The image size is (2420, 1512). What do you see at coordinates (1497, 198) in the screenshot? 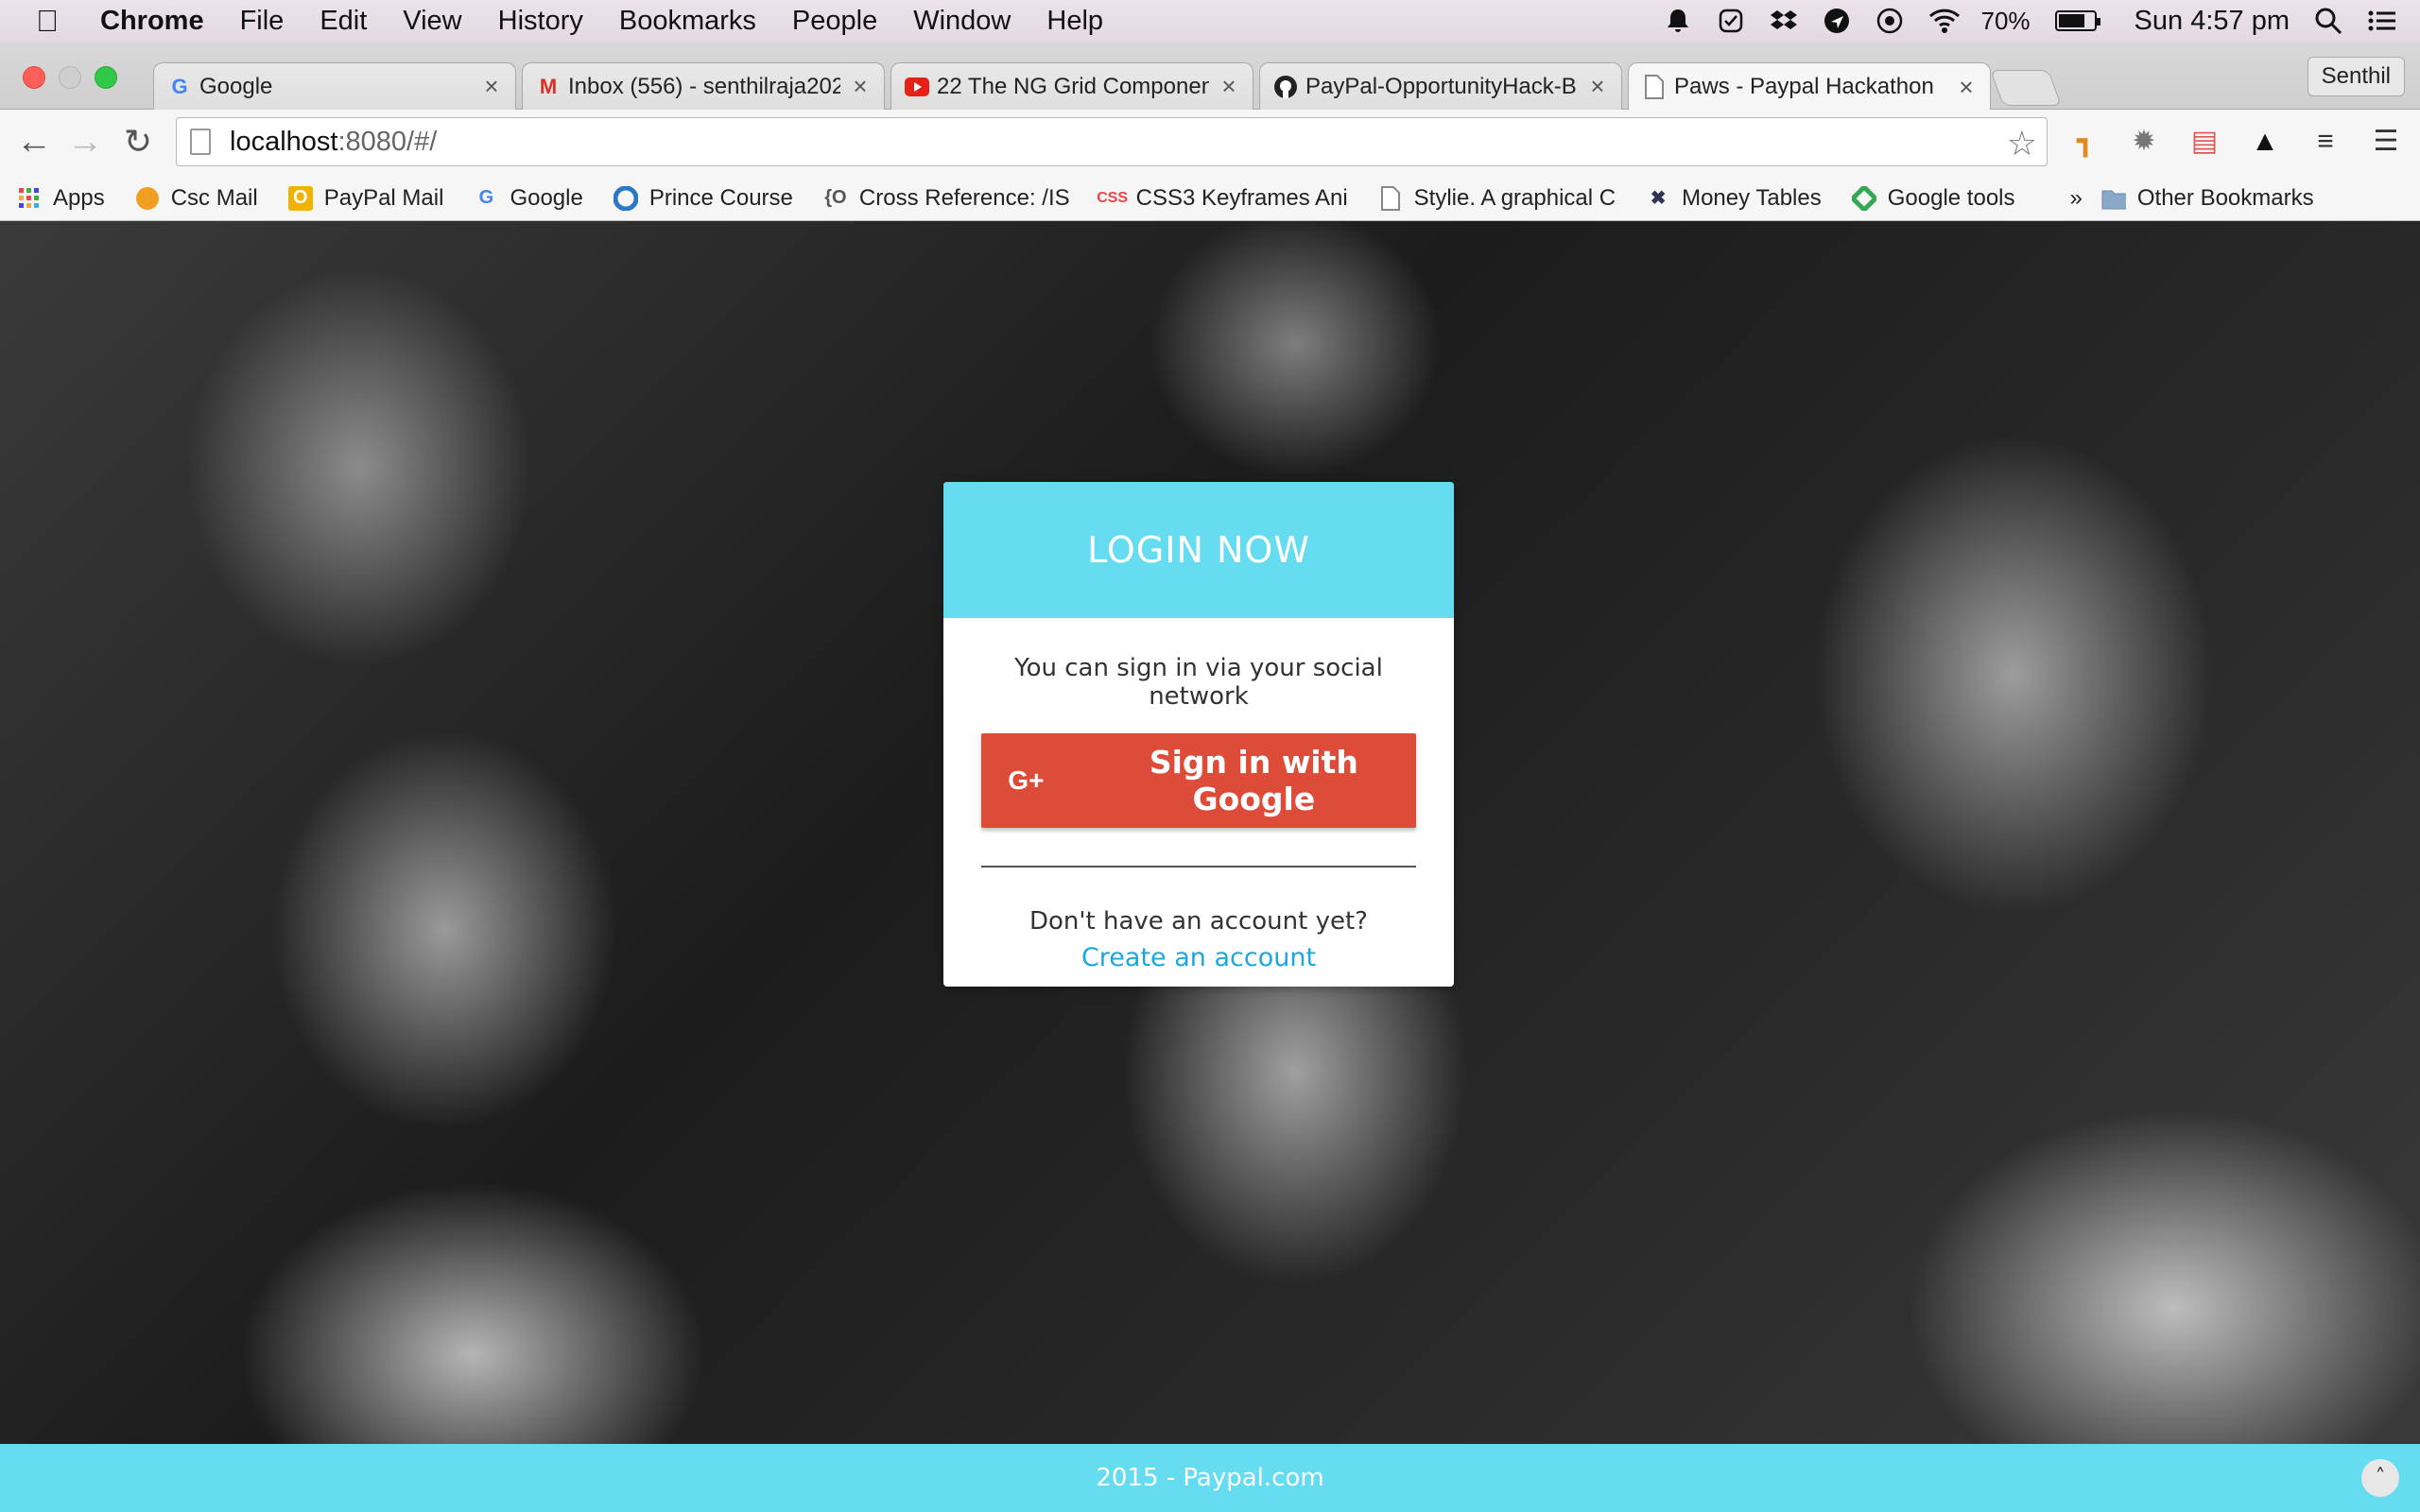
I see `bookmark-stylie: Stylie. A graphical C` at bounding box center [1497, 198].